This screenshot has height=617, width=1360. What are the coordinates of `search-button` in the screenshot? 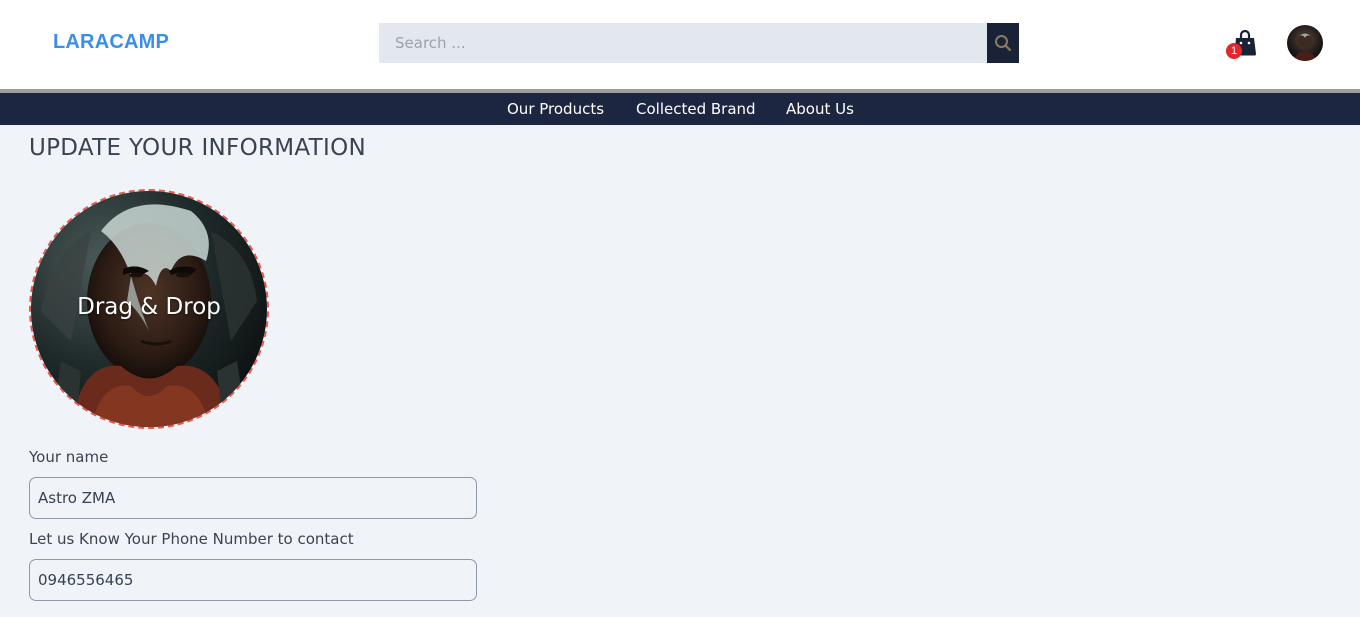 It's located at (1003, 43).